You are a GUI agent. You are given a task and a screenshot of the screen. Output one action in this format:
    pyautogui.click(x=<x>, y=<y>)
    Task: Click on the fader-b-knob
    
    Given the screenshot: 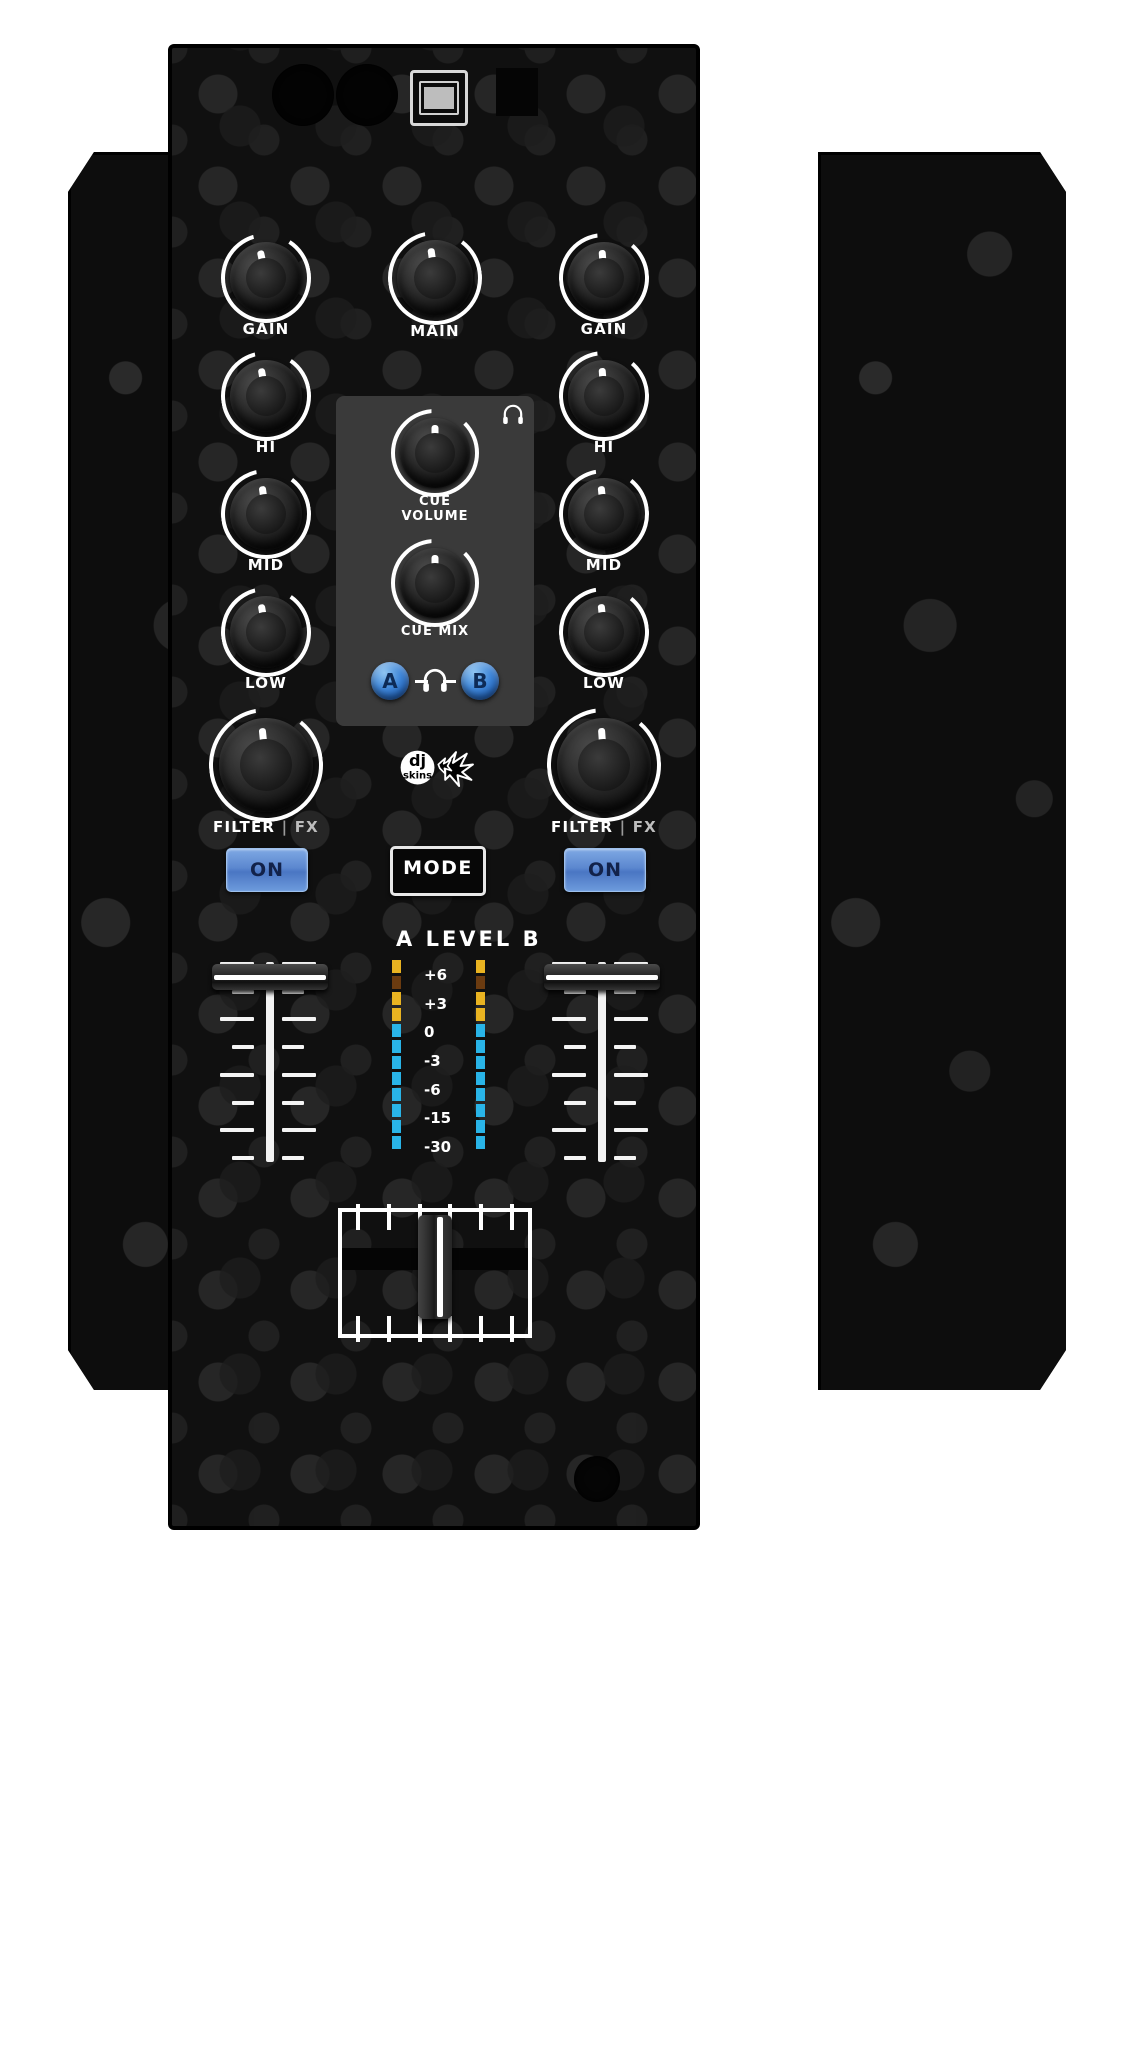 What is the action you would take?
    pyautogui.click(x=602, y=977)
    